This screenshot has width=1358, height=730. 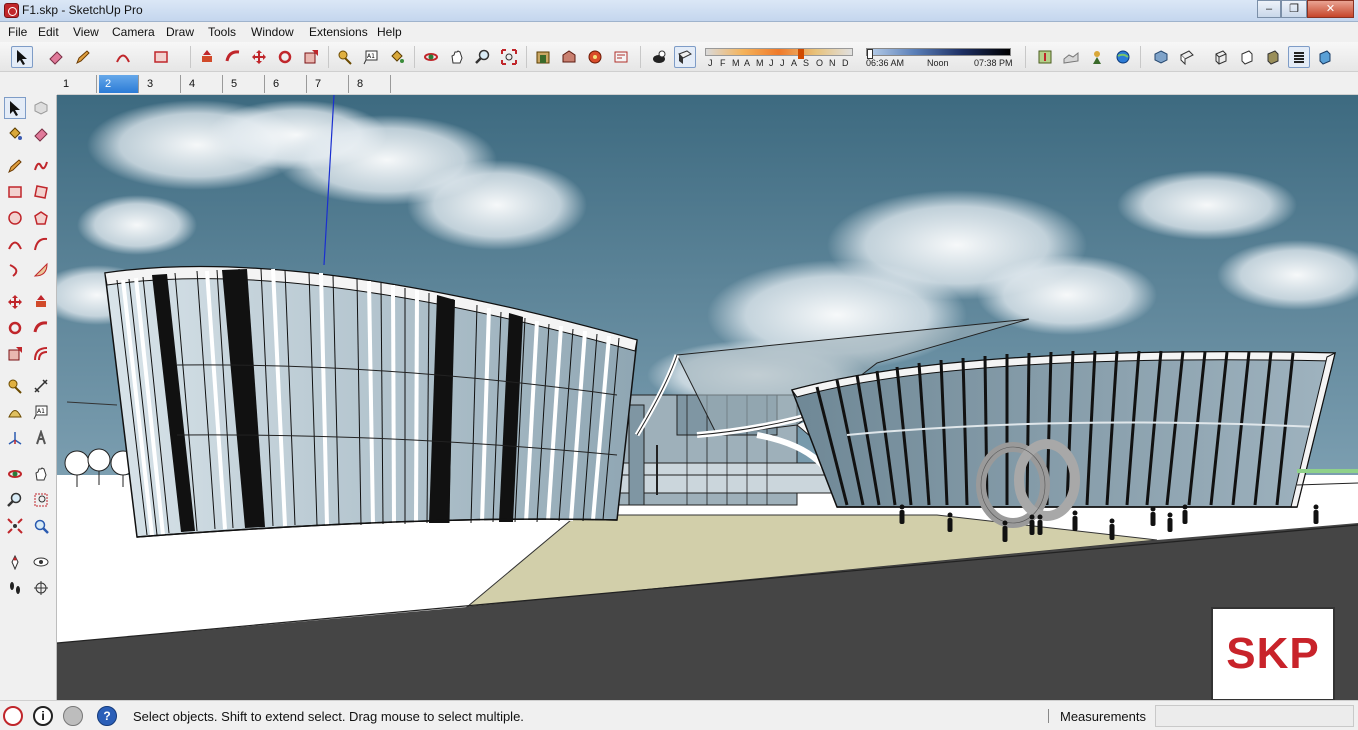 I want to click on eraser-tool-button, so click(x=56, y=57).